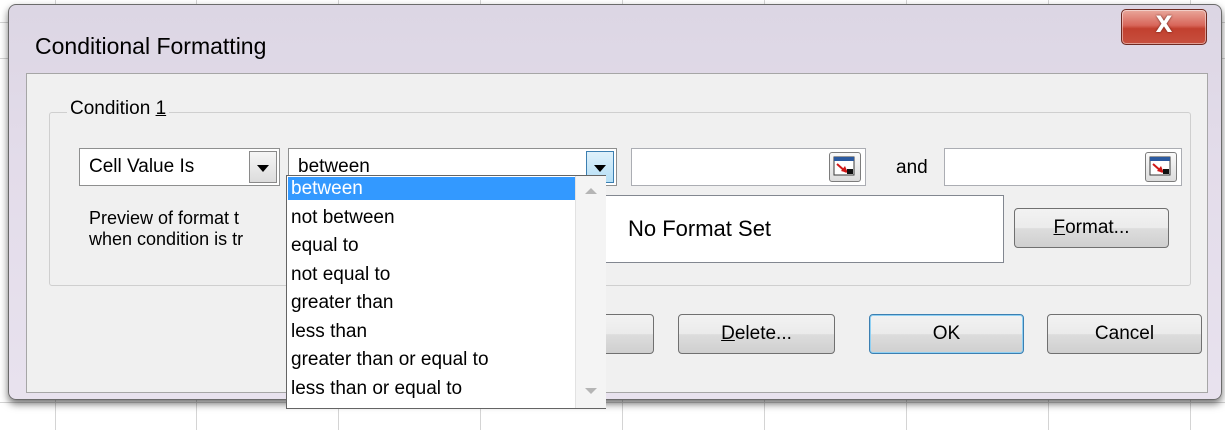 This screenshot has height=430, width=1225. What do you see at coordinates (912, 167) in the screenshot?
I see `and-label: and` at bounding box center [912, 167].